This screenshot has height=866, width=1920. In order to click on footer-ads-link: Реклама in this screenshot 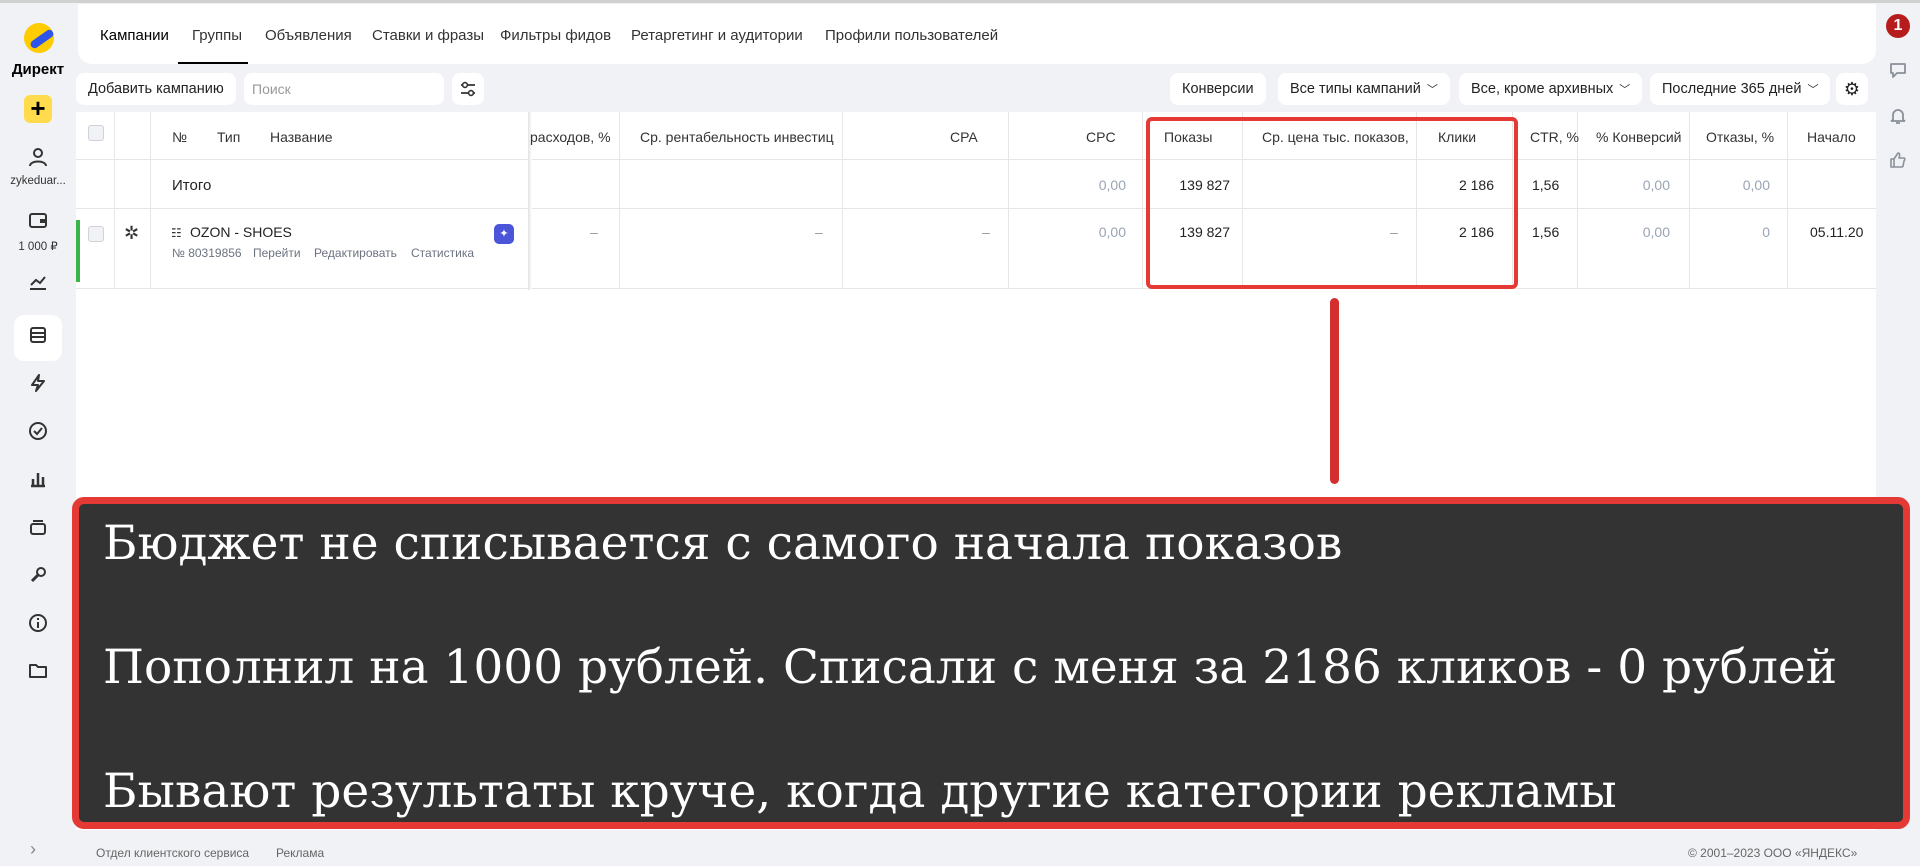, I will do `click(300, 853)`.